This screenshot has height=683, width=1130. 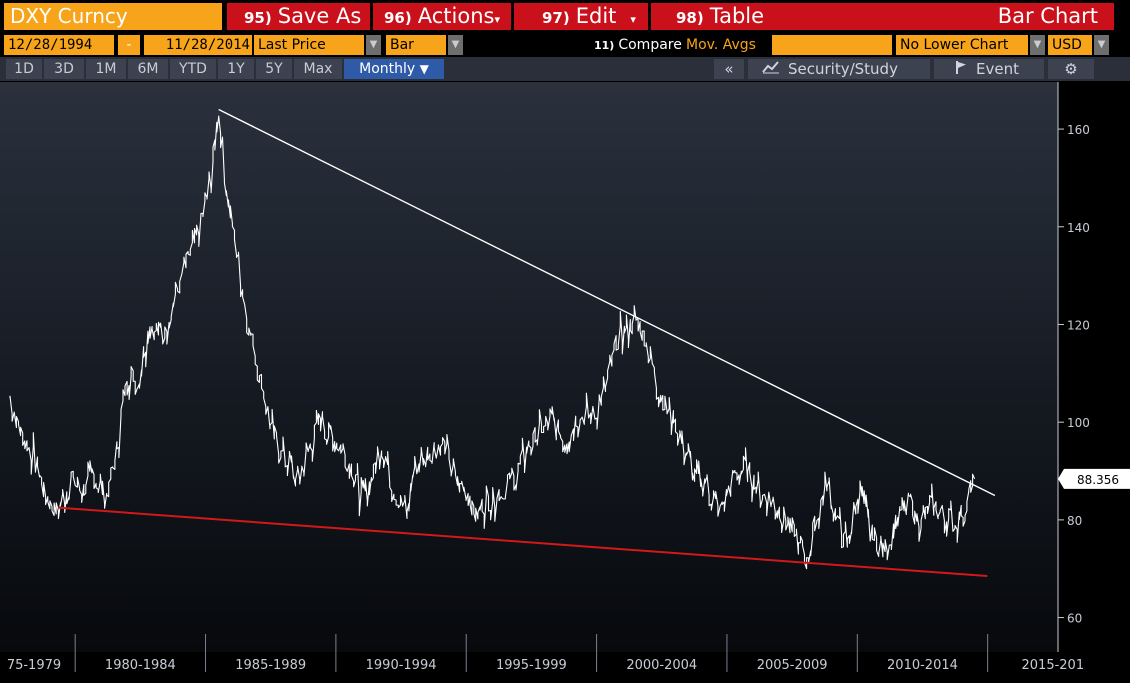 I want to click on x-tick-label: 1990-1994, so click(x=401, y=665).